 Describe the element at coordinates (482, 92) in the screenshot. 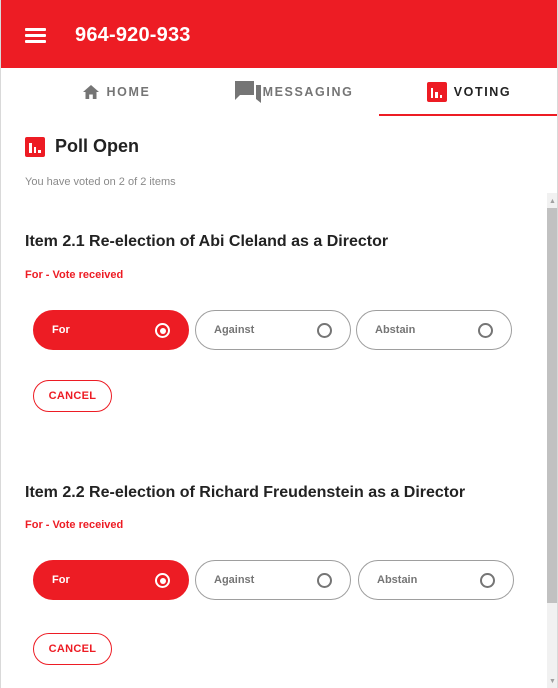

I see `tab-voting-label: VOTING` at that location.